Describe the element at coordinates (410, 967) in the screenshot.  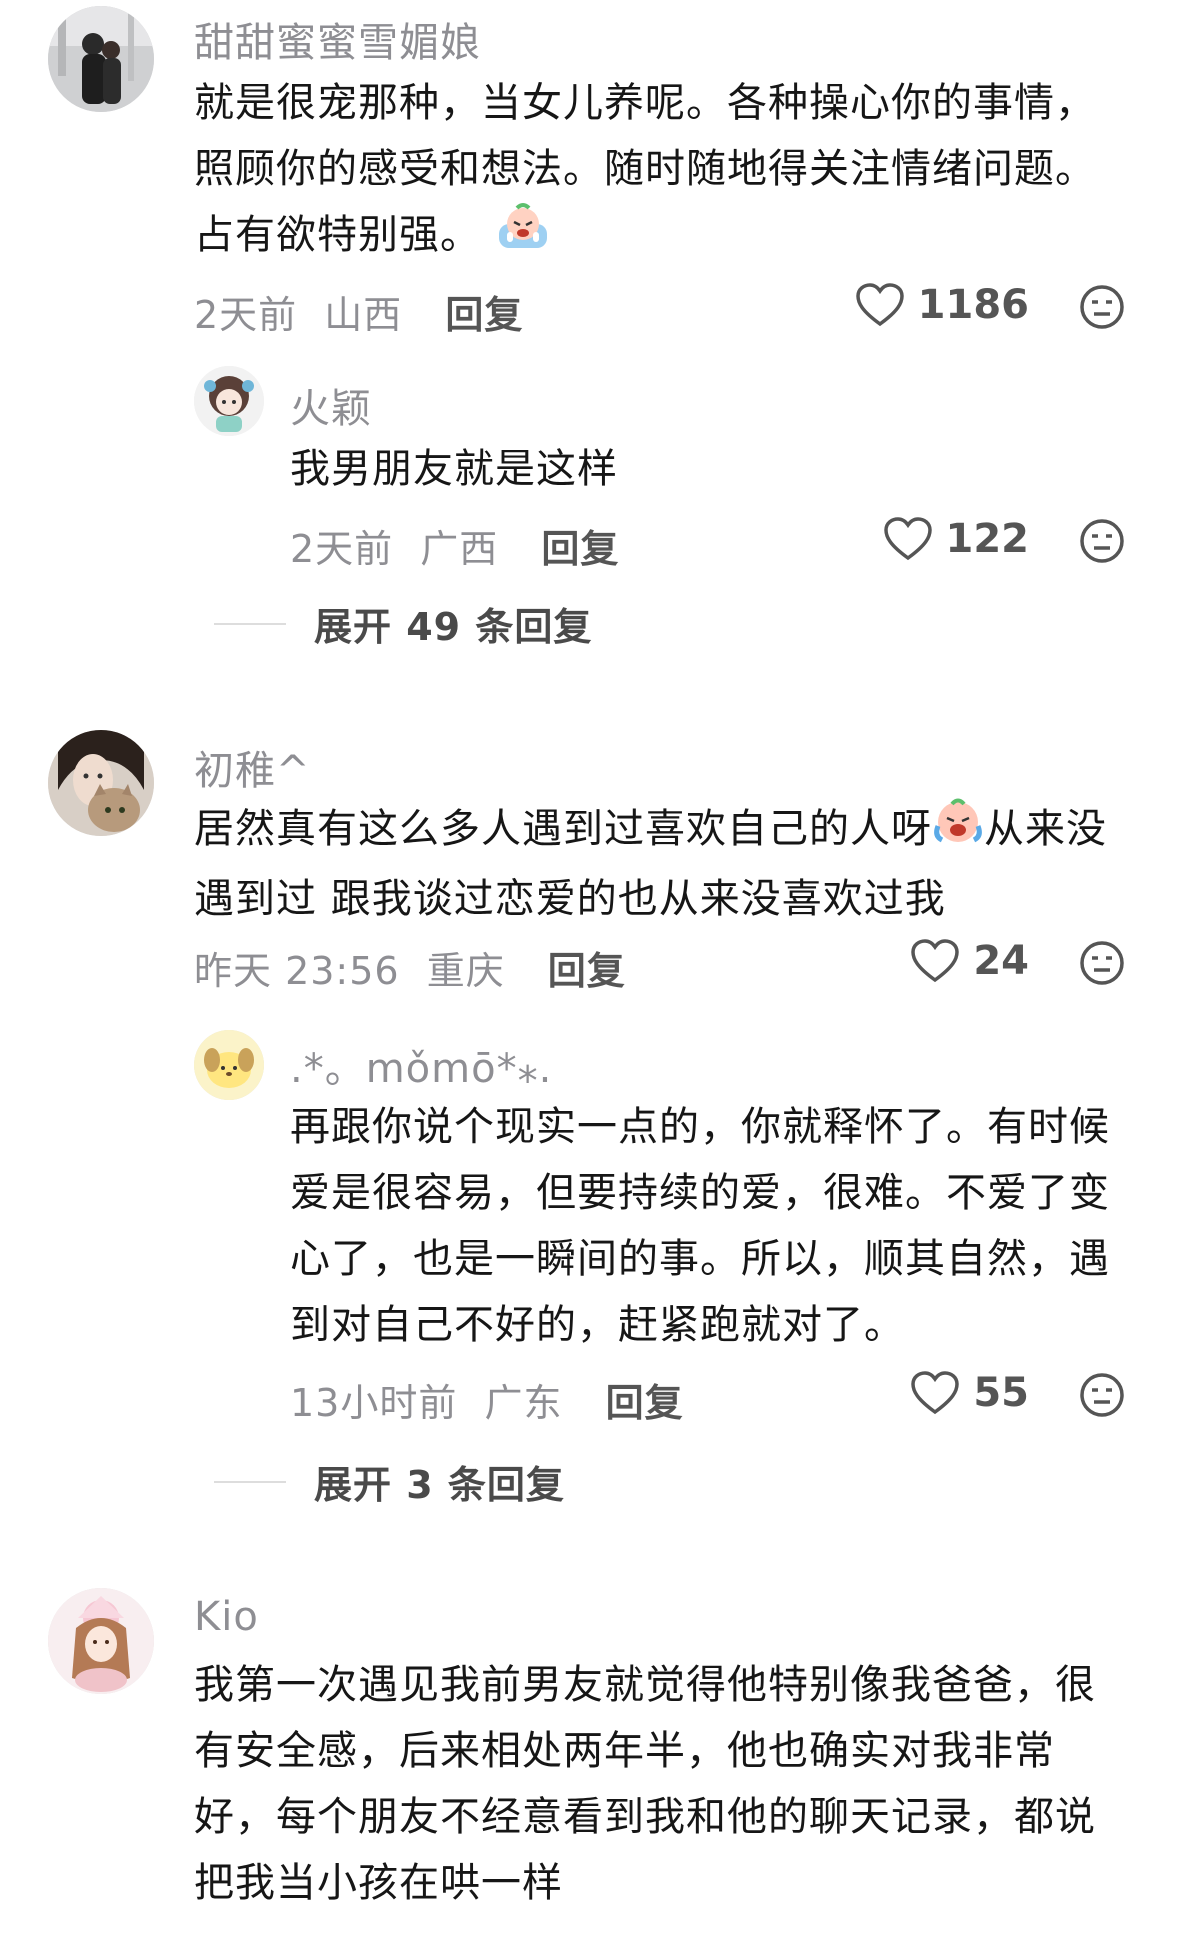
I see `comment-meta: 昨天 23:56 重庆 回复` at that location.